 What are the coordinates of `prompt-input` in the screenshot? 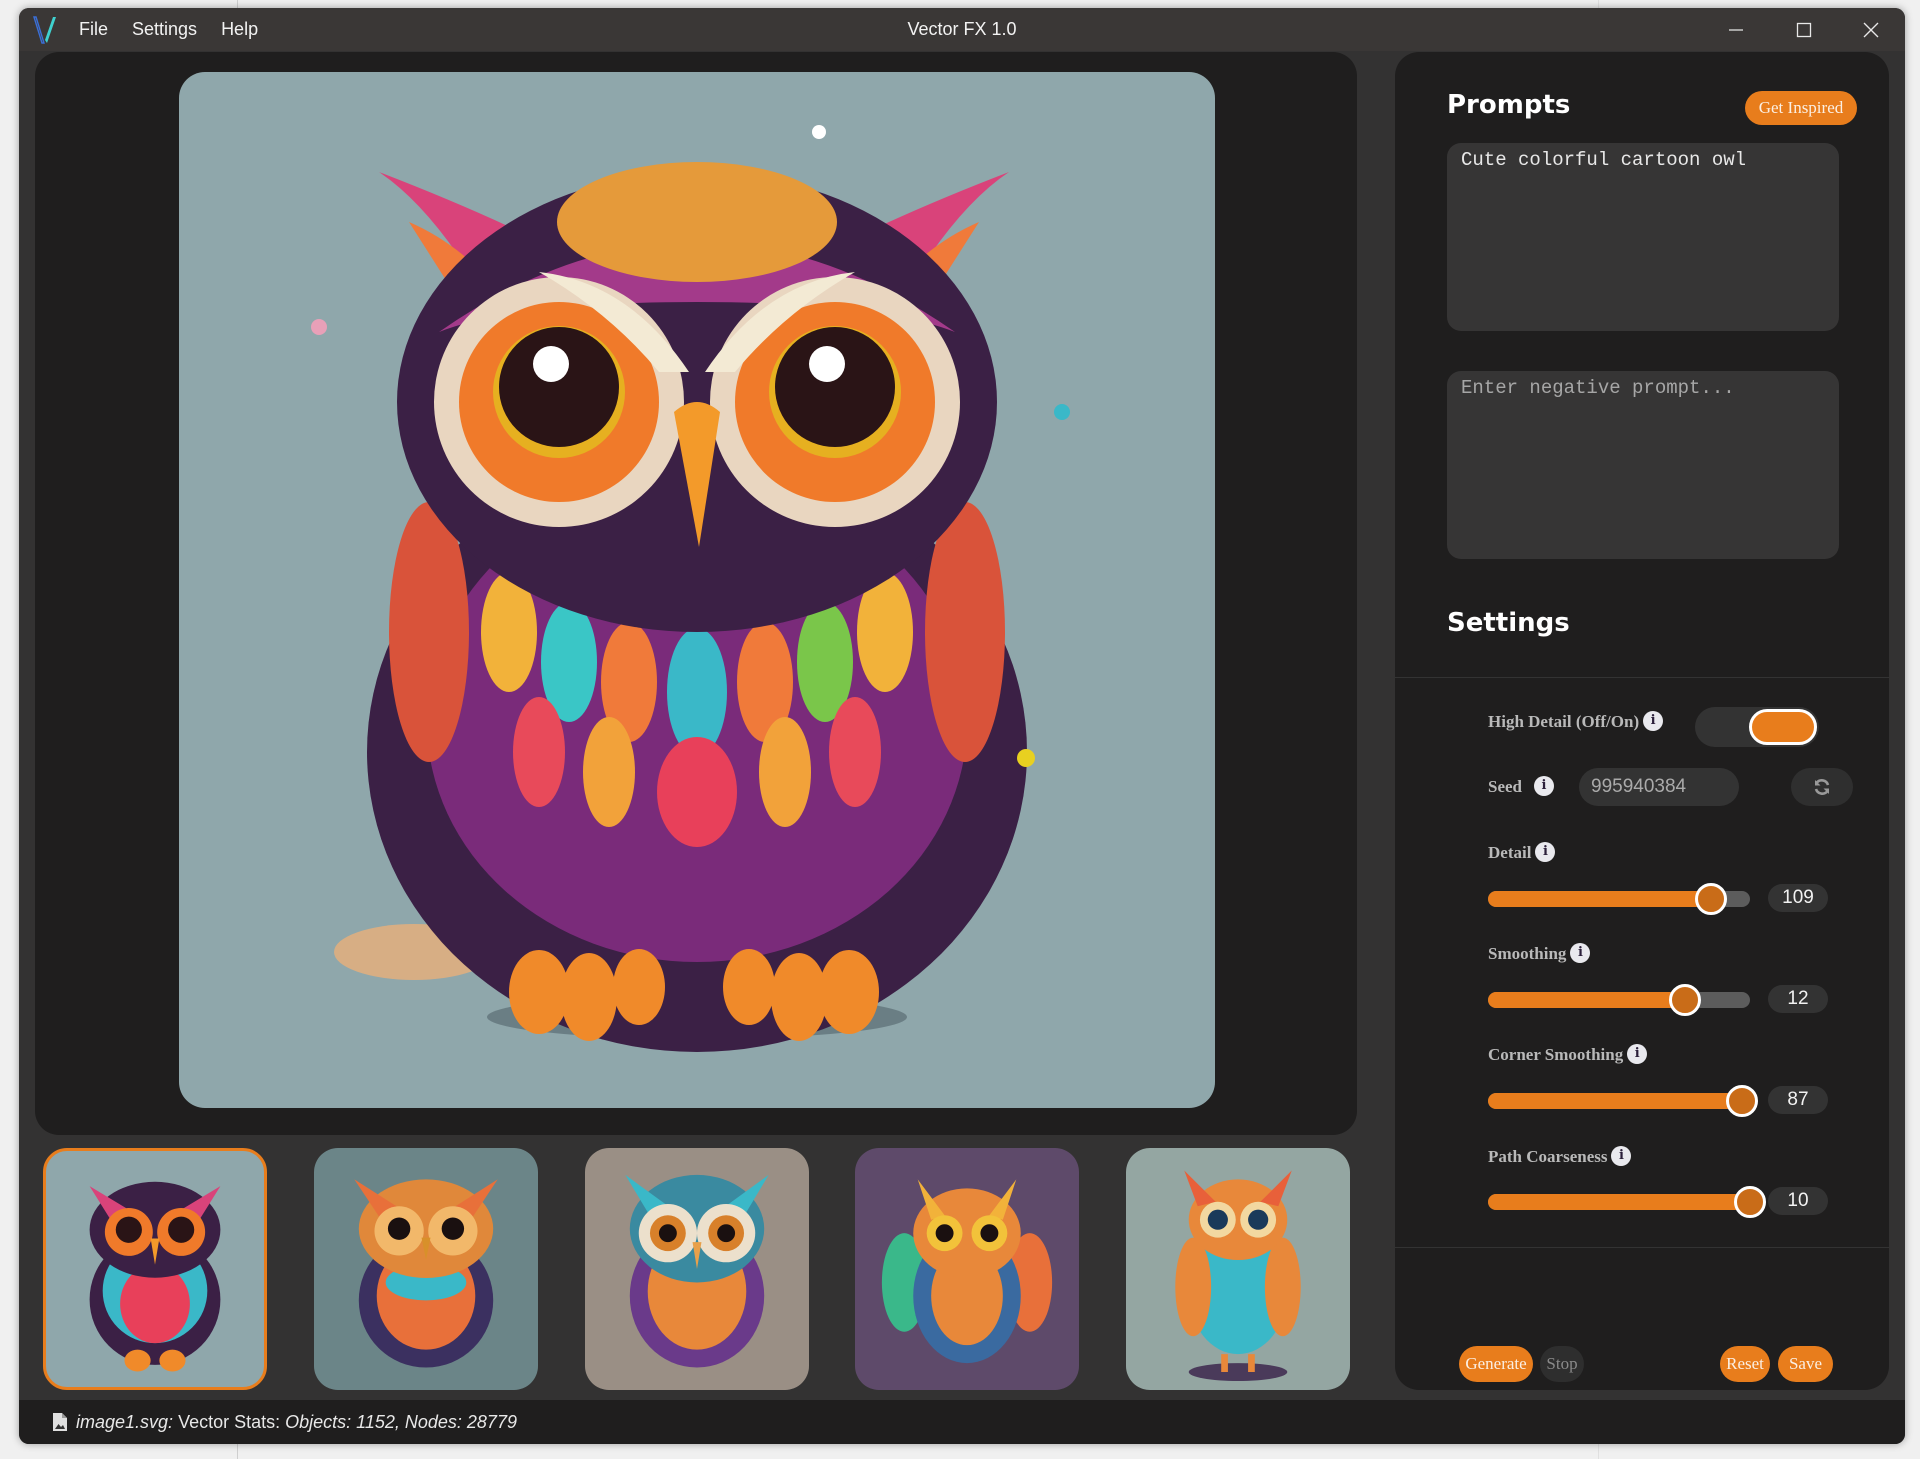 It's located at (1643, 237).